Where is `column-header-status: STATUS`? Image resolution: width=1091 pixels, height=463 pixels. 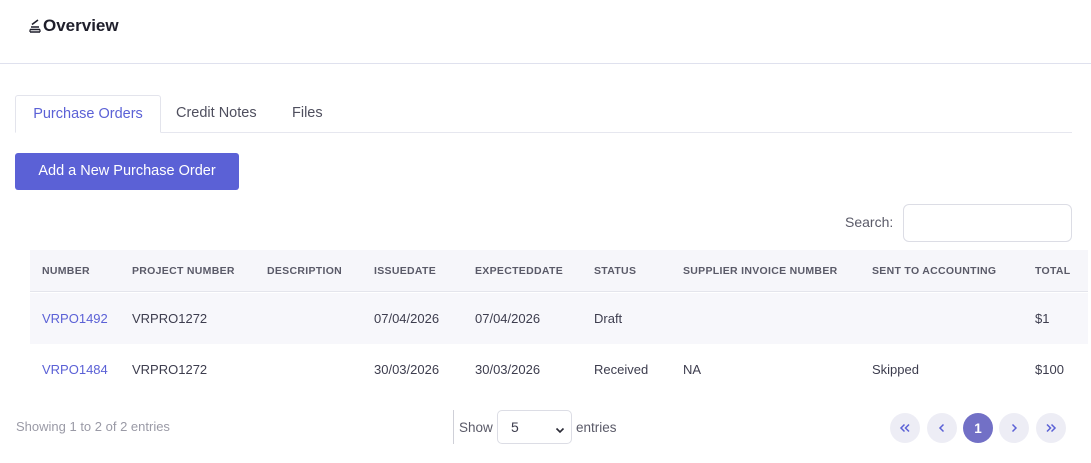
column-header-status: STATUS is located at coordinates (615, 271).